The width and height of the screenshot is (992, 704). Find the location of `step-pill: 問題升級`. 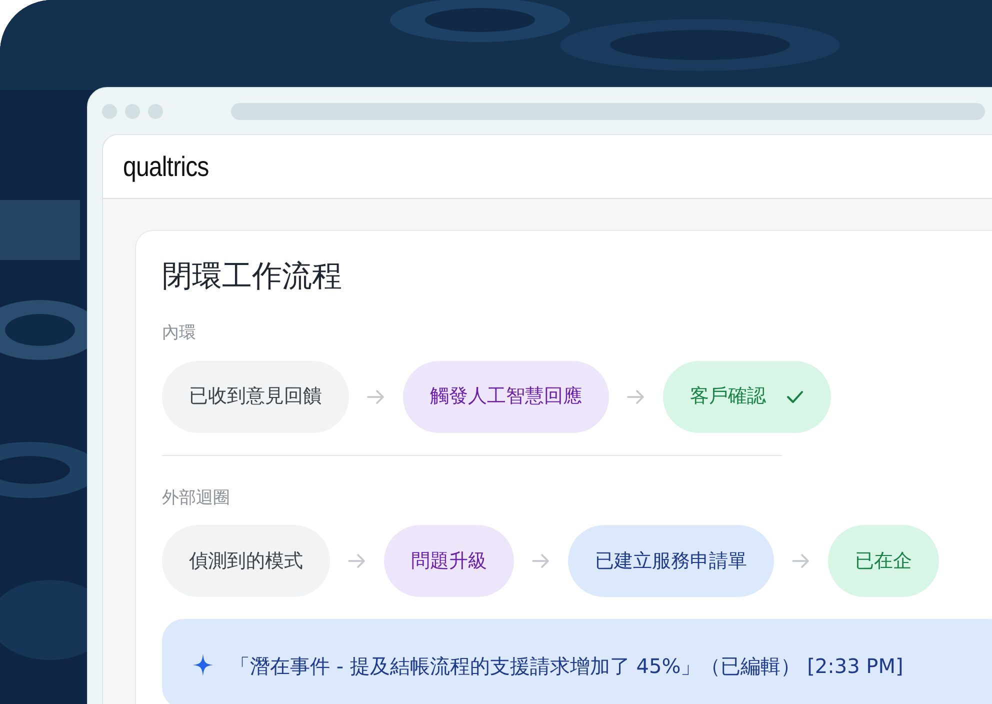

step-pill: 問題升級 is located at coordinates (449, 561).